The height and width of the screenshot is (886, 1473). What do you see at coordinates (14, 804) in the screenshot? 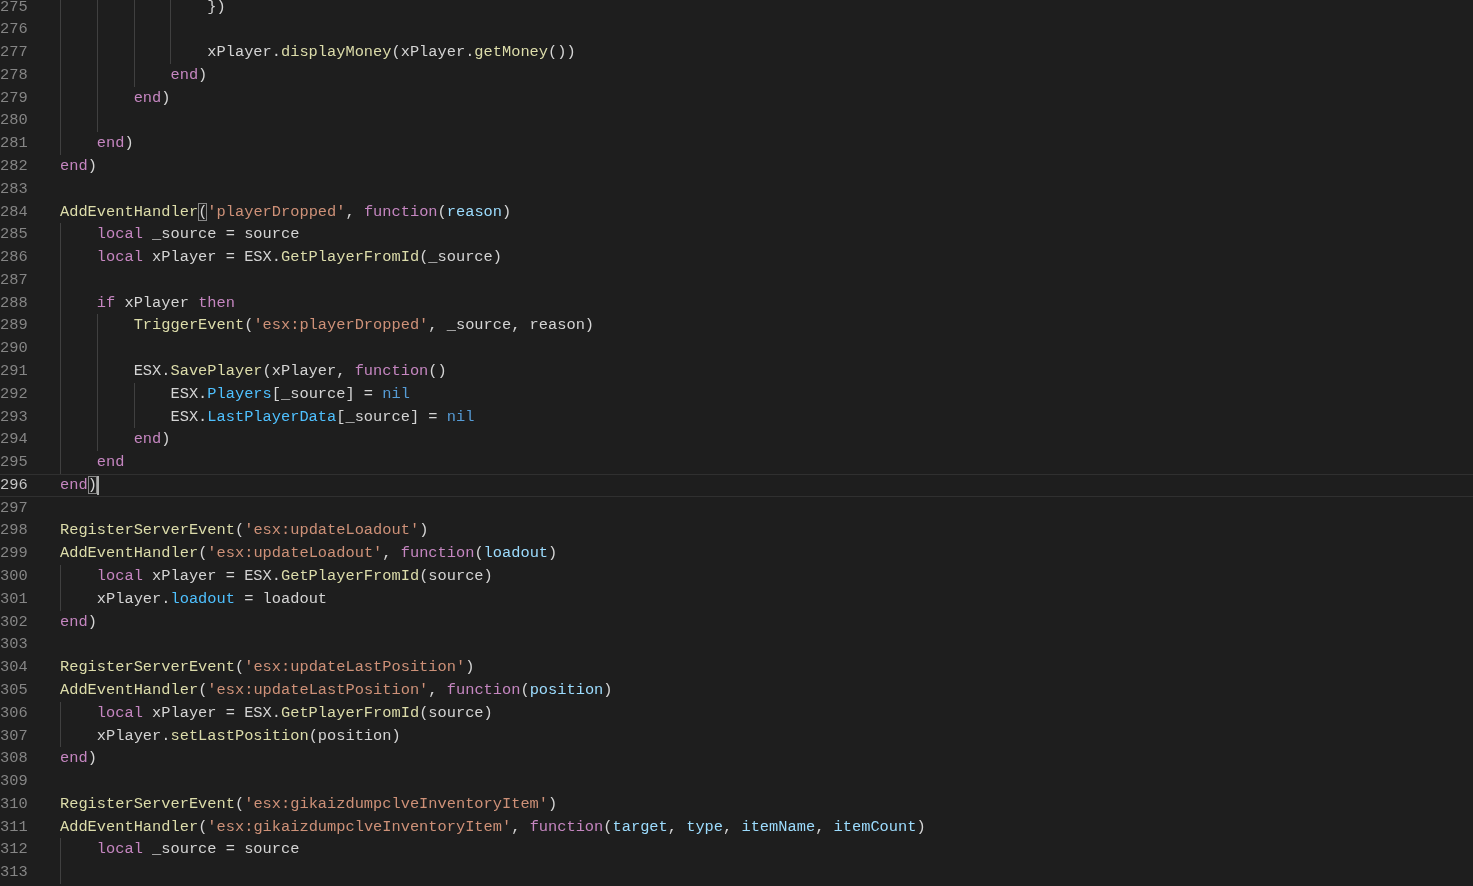
I see `line-number: 310` at bounding box center [14, 804].